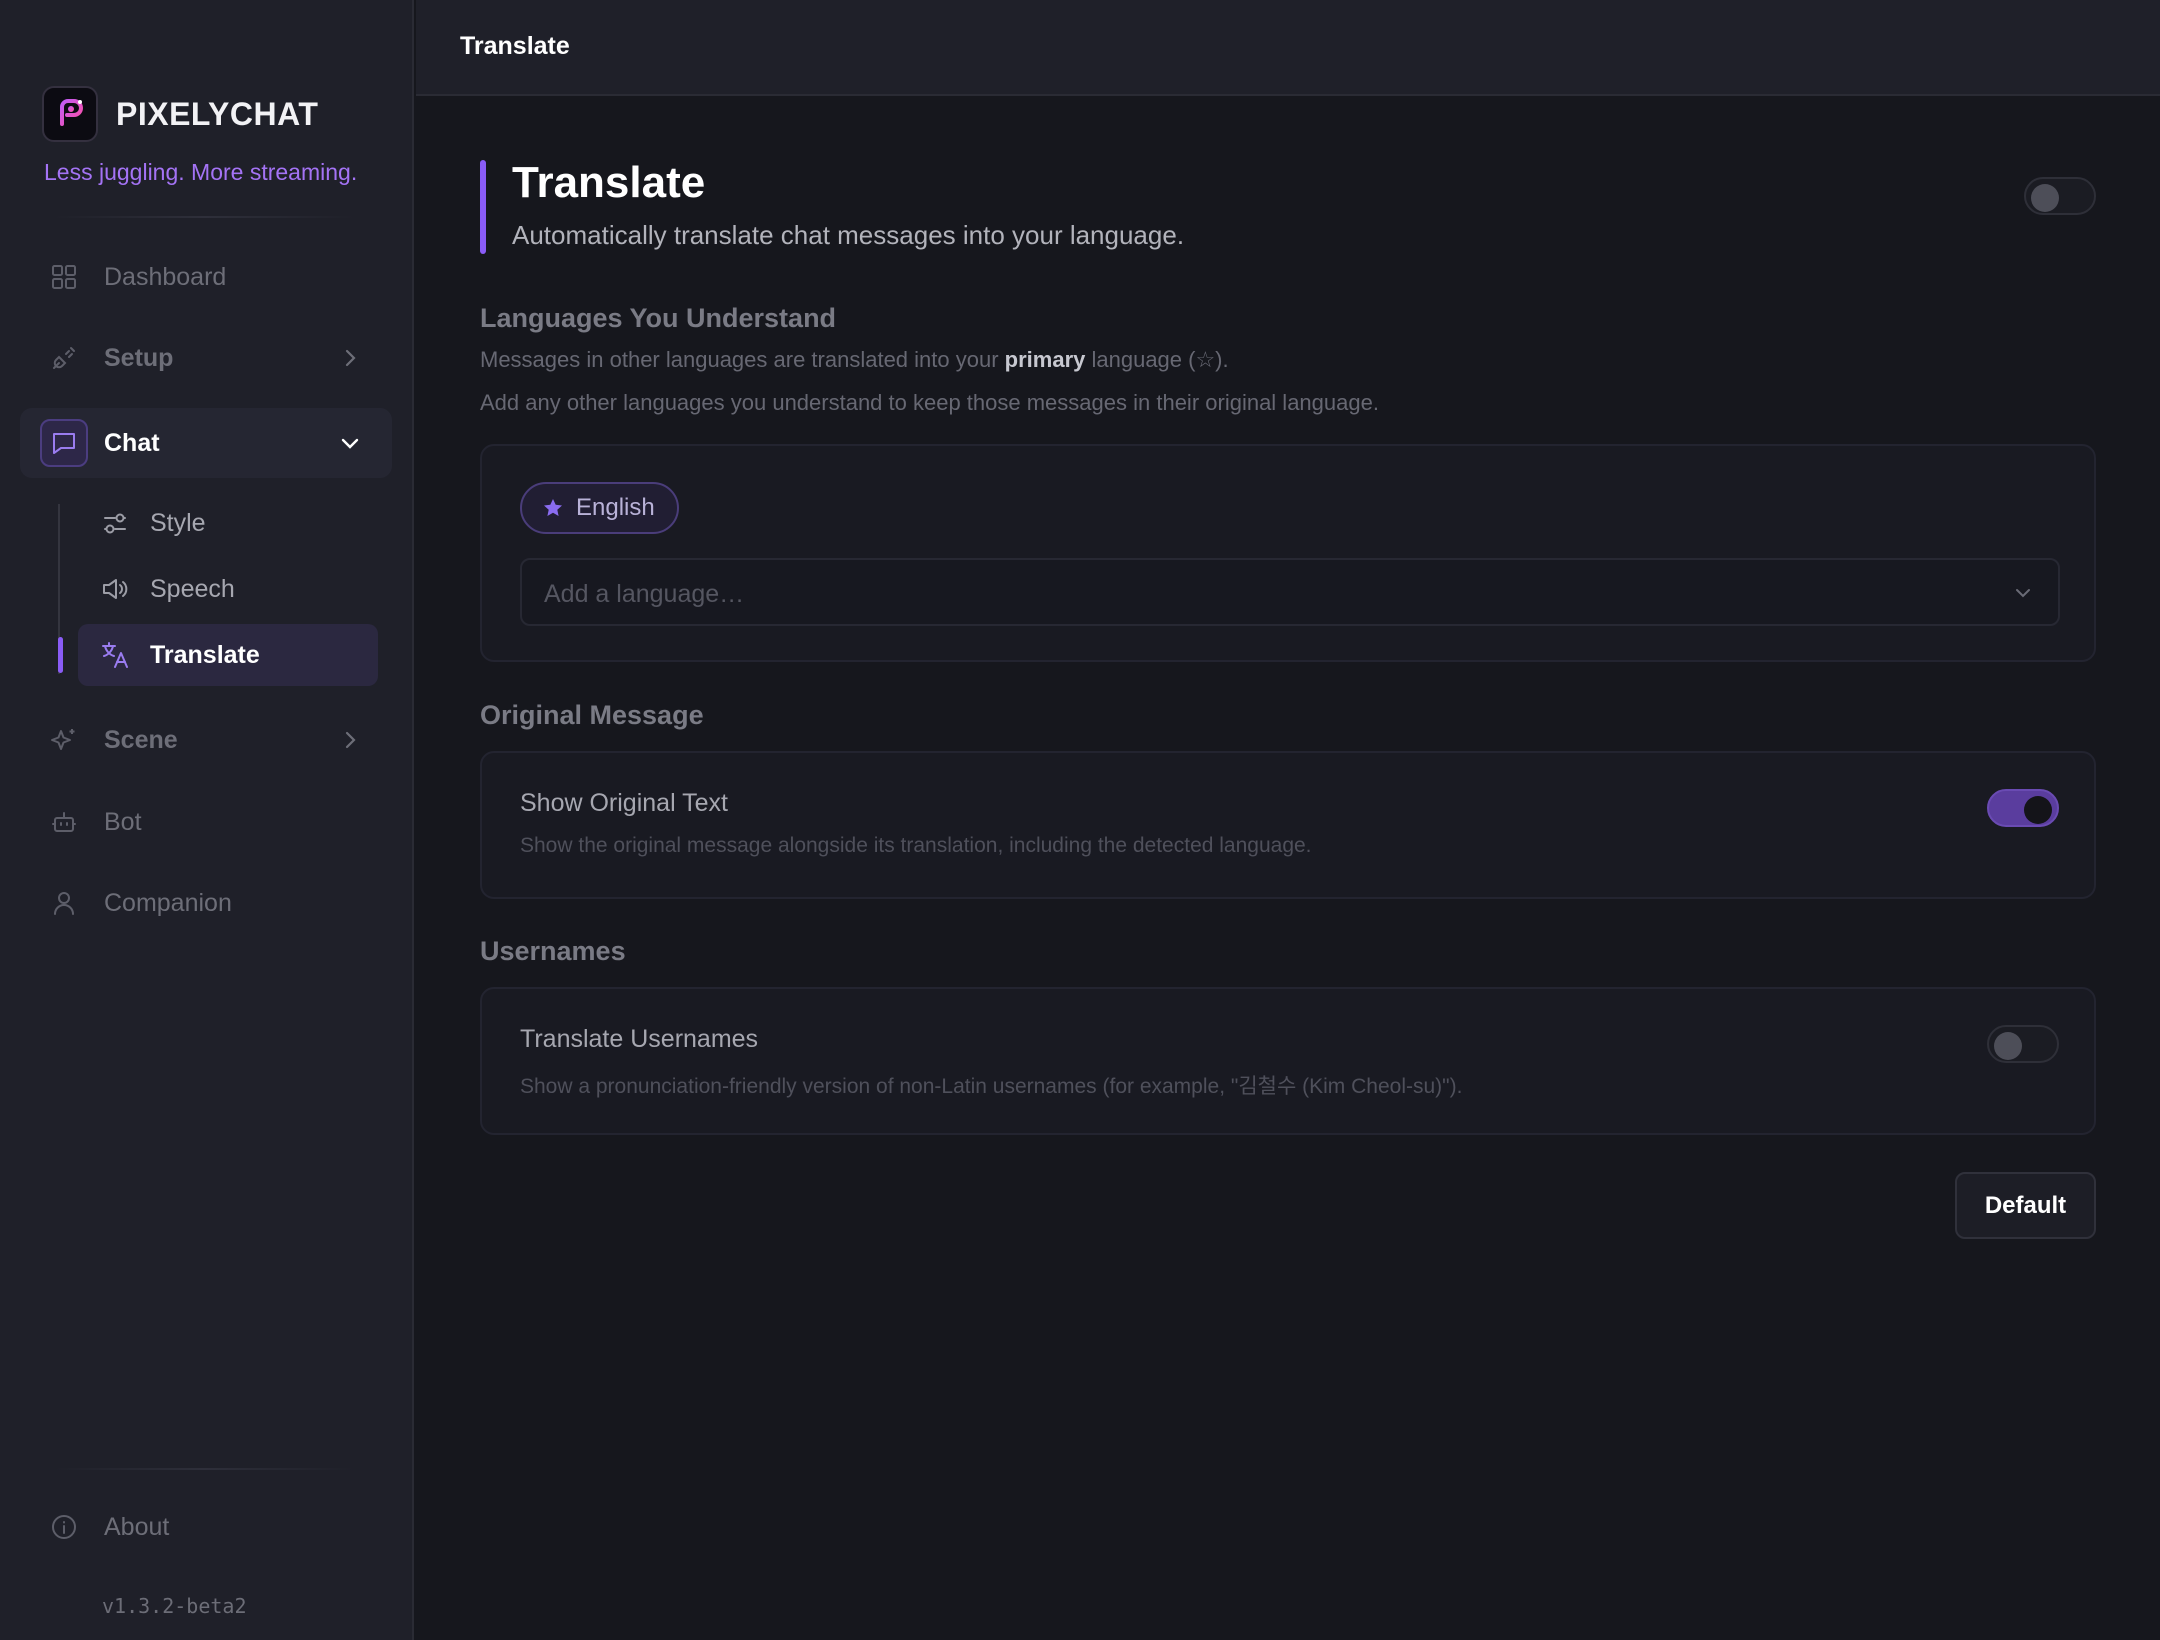 This screenshot has height=1640, width=2160. I want to click on language-chip-english: English, so click(599, 508).